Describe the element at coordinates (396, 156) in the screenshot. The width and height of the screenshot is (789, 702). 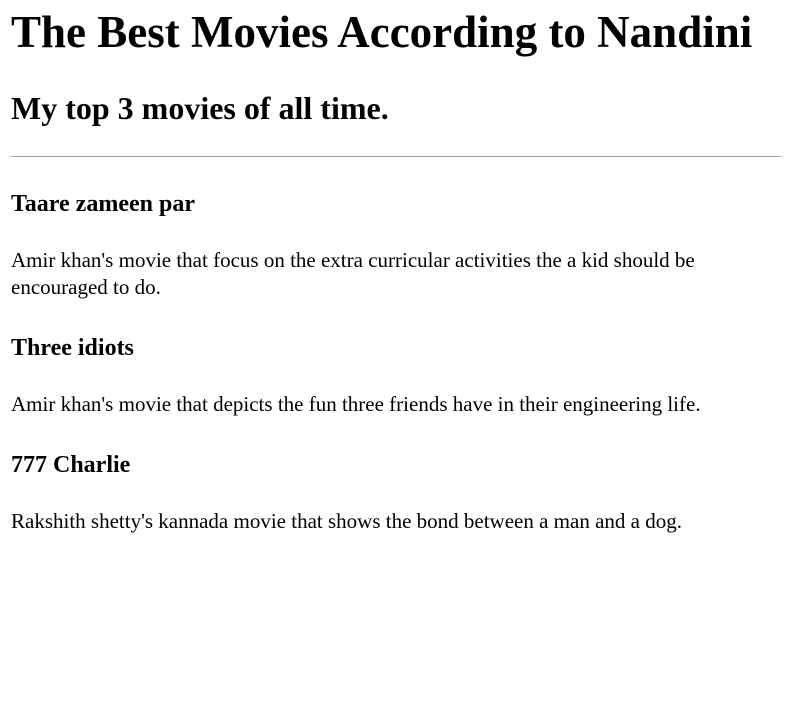
I see `divider` at that location.